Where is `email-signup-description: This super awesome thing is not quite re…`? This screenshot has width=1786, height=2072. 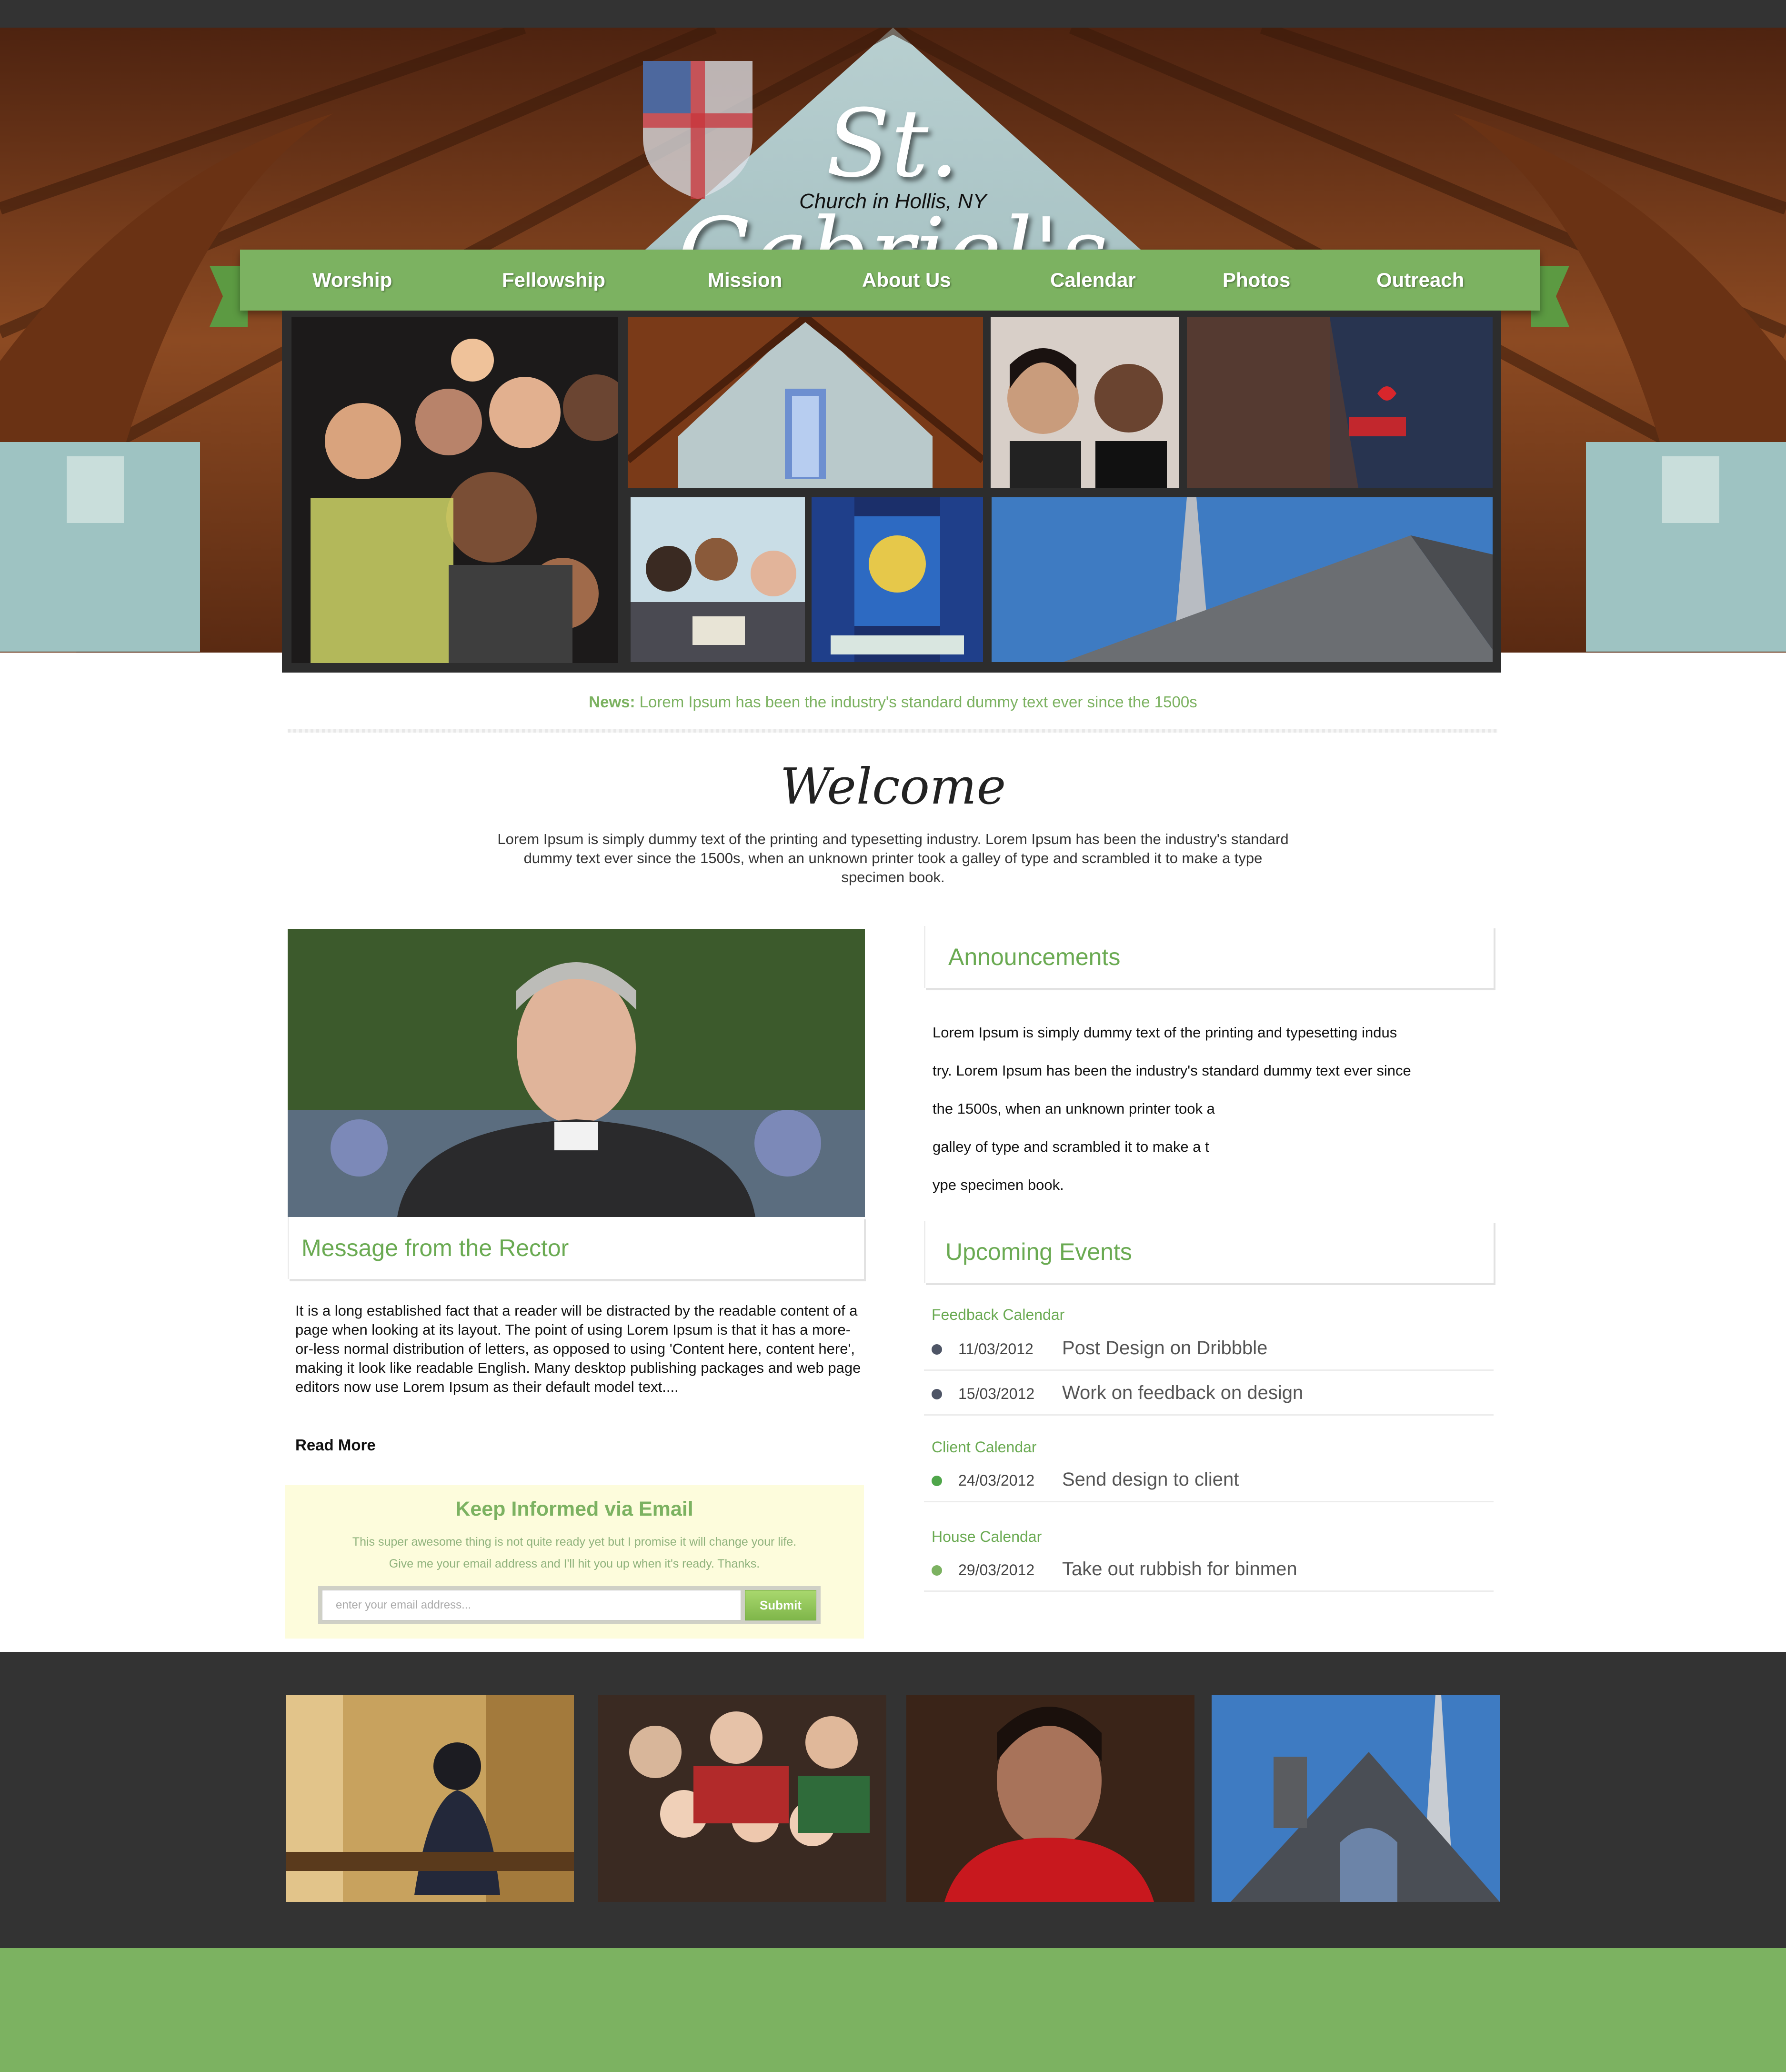 email-signup-description: This super awesome thing is not quite re… is located at coordinates (574, 1553).